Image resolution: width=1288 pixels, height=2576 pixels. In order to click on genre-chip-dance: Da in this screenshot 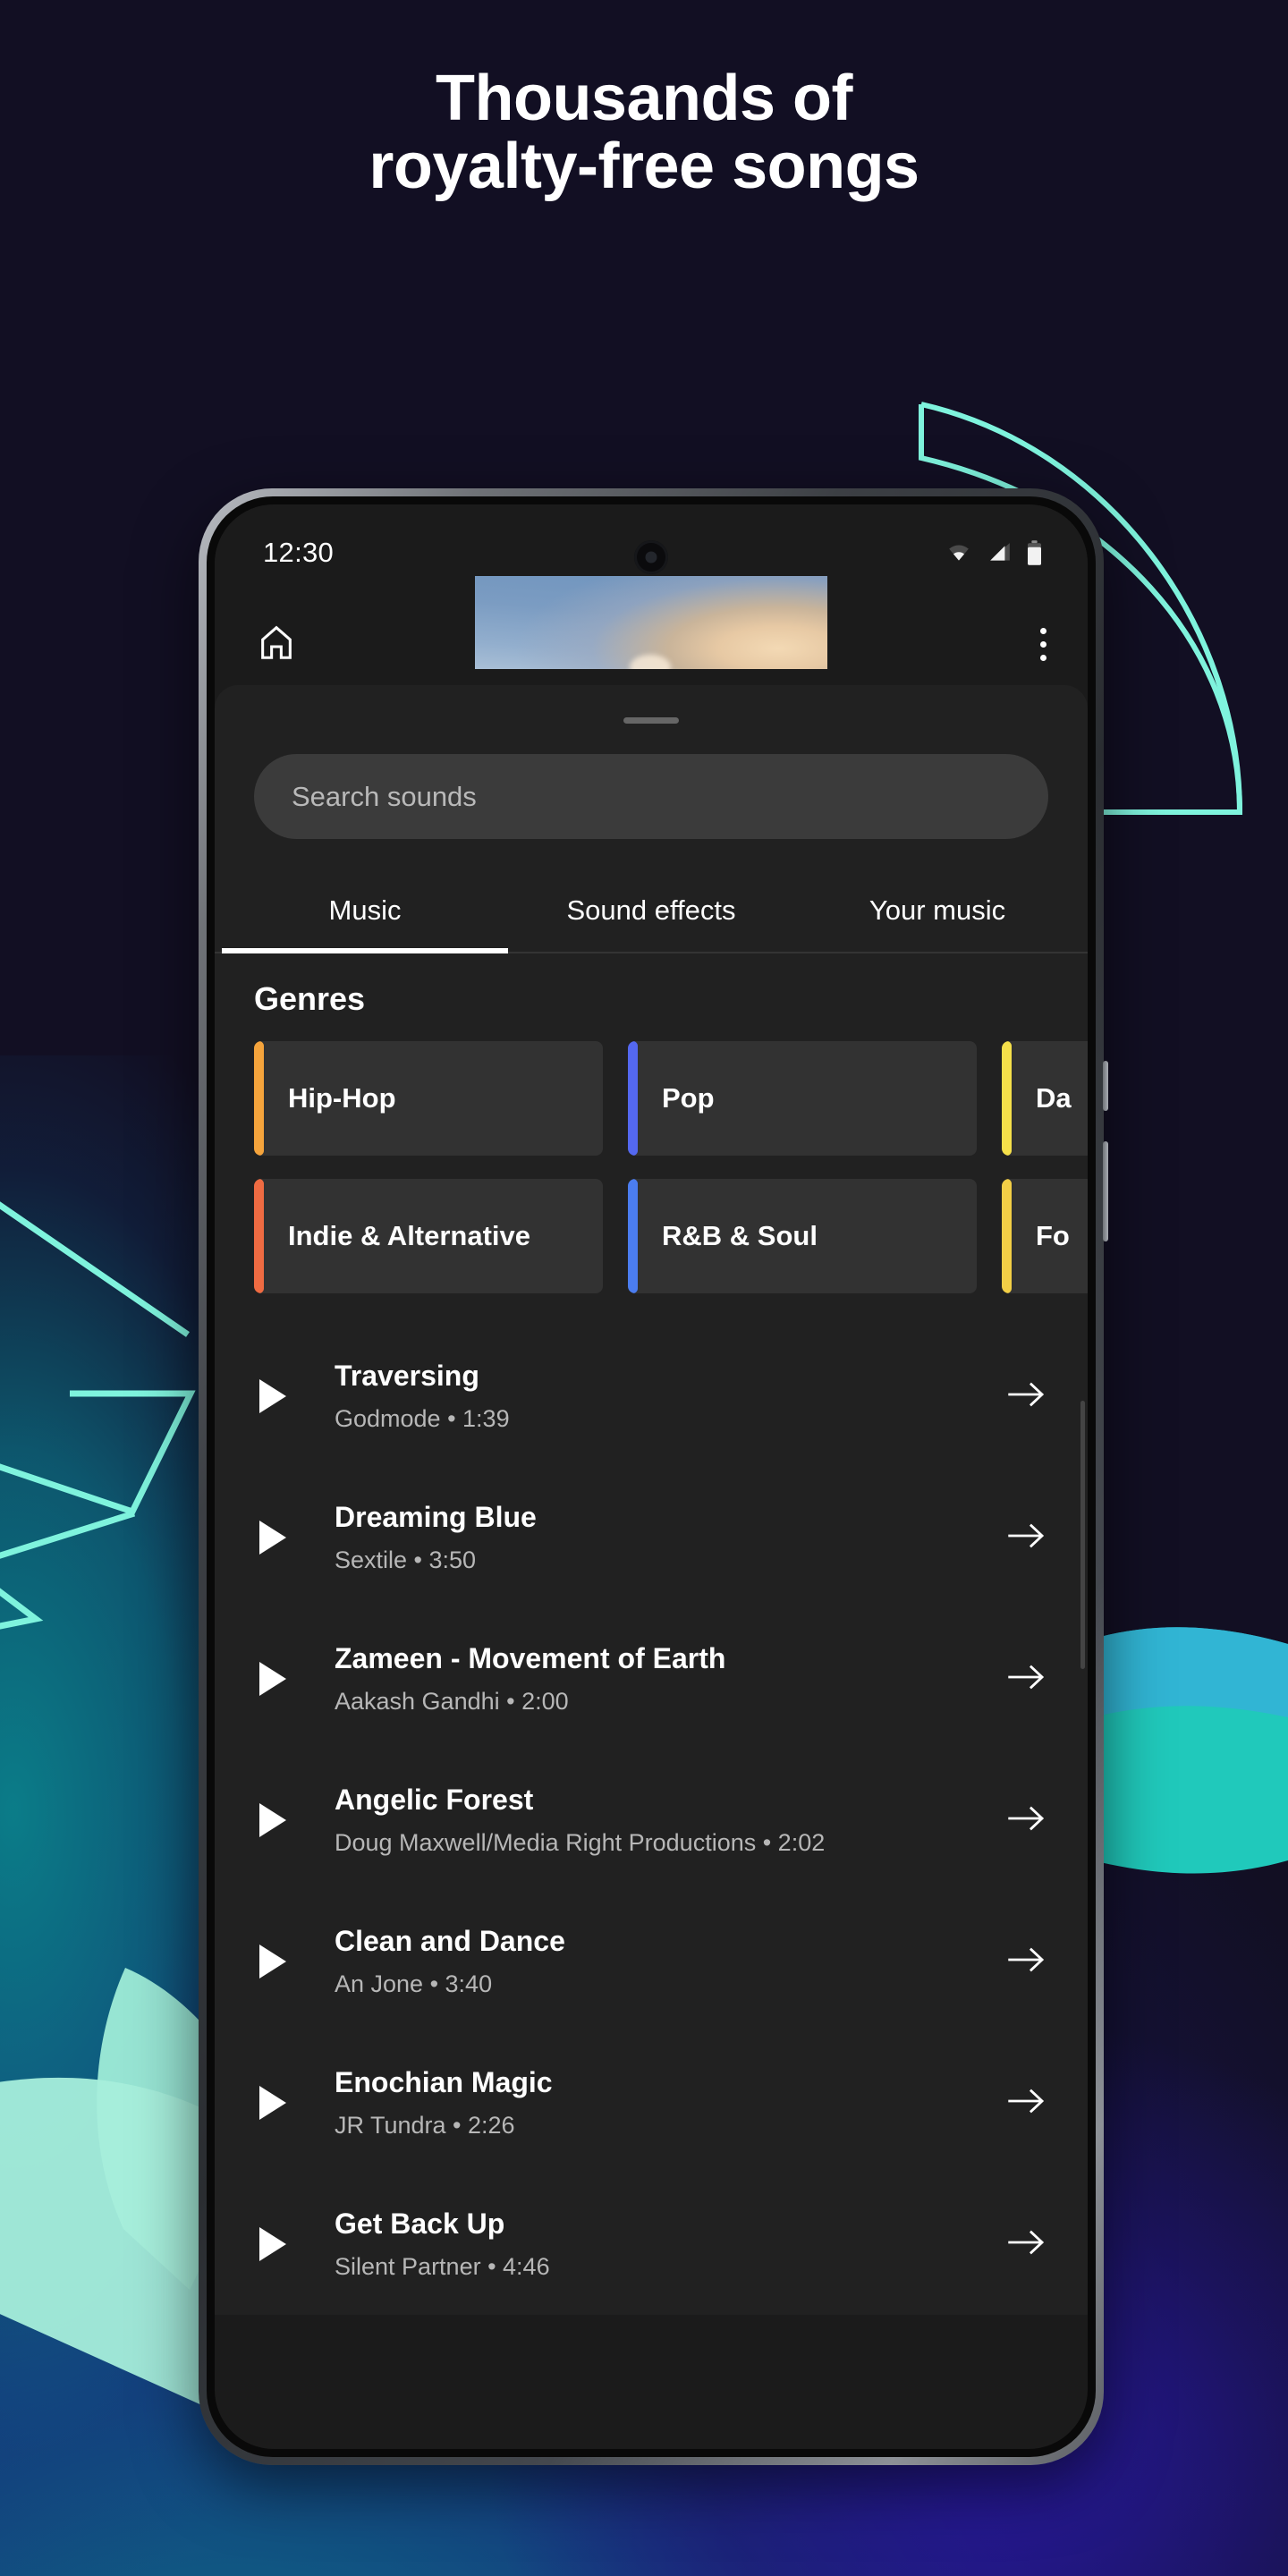, I will do `click(1045, 1098)`.